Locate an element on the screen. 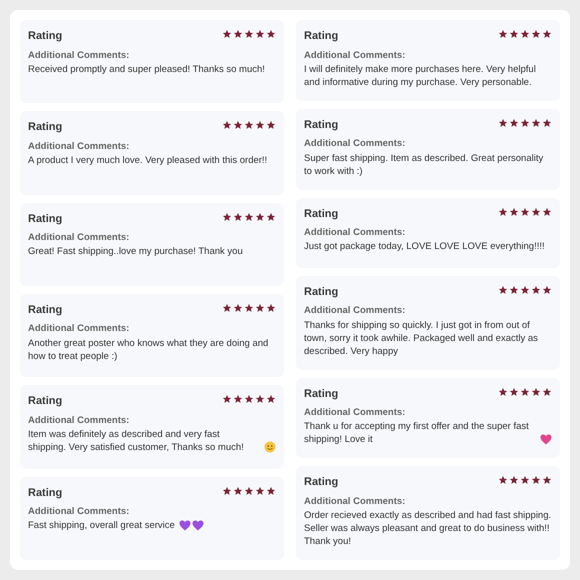 This screenshot has height=580, width=580. comment-text: Just got package today, LOVE LOVE LOVE everything!!!! is located at coordinates (424, 247).